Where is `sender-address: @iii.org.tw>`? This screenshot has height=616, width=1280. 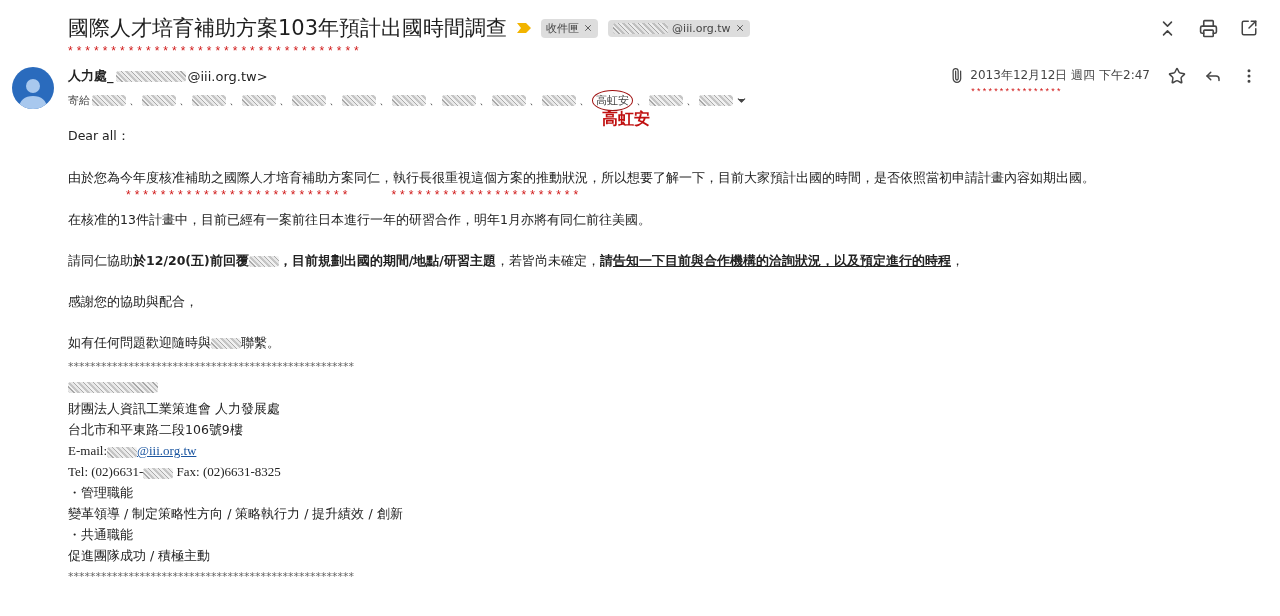 sender-address: @iii.org.tw> is located at coordinates (227, 76).